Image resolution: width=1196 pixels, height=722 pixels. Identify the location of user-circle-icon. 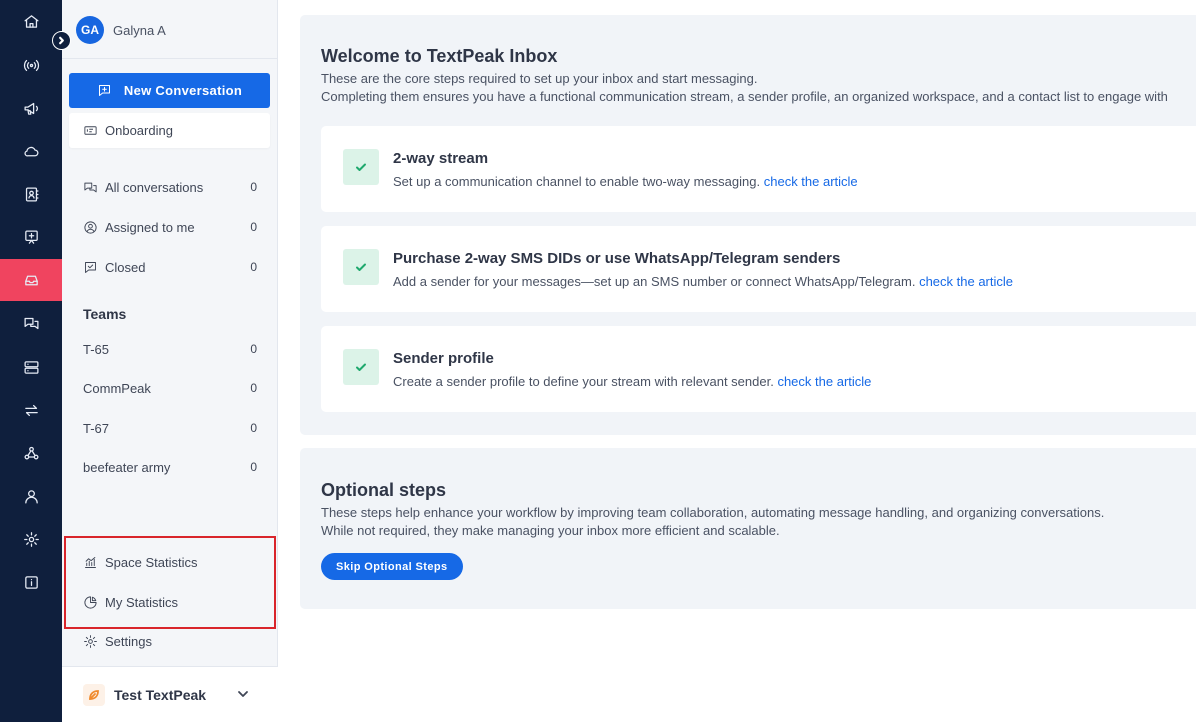
(90, 227).